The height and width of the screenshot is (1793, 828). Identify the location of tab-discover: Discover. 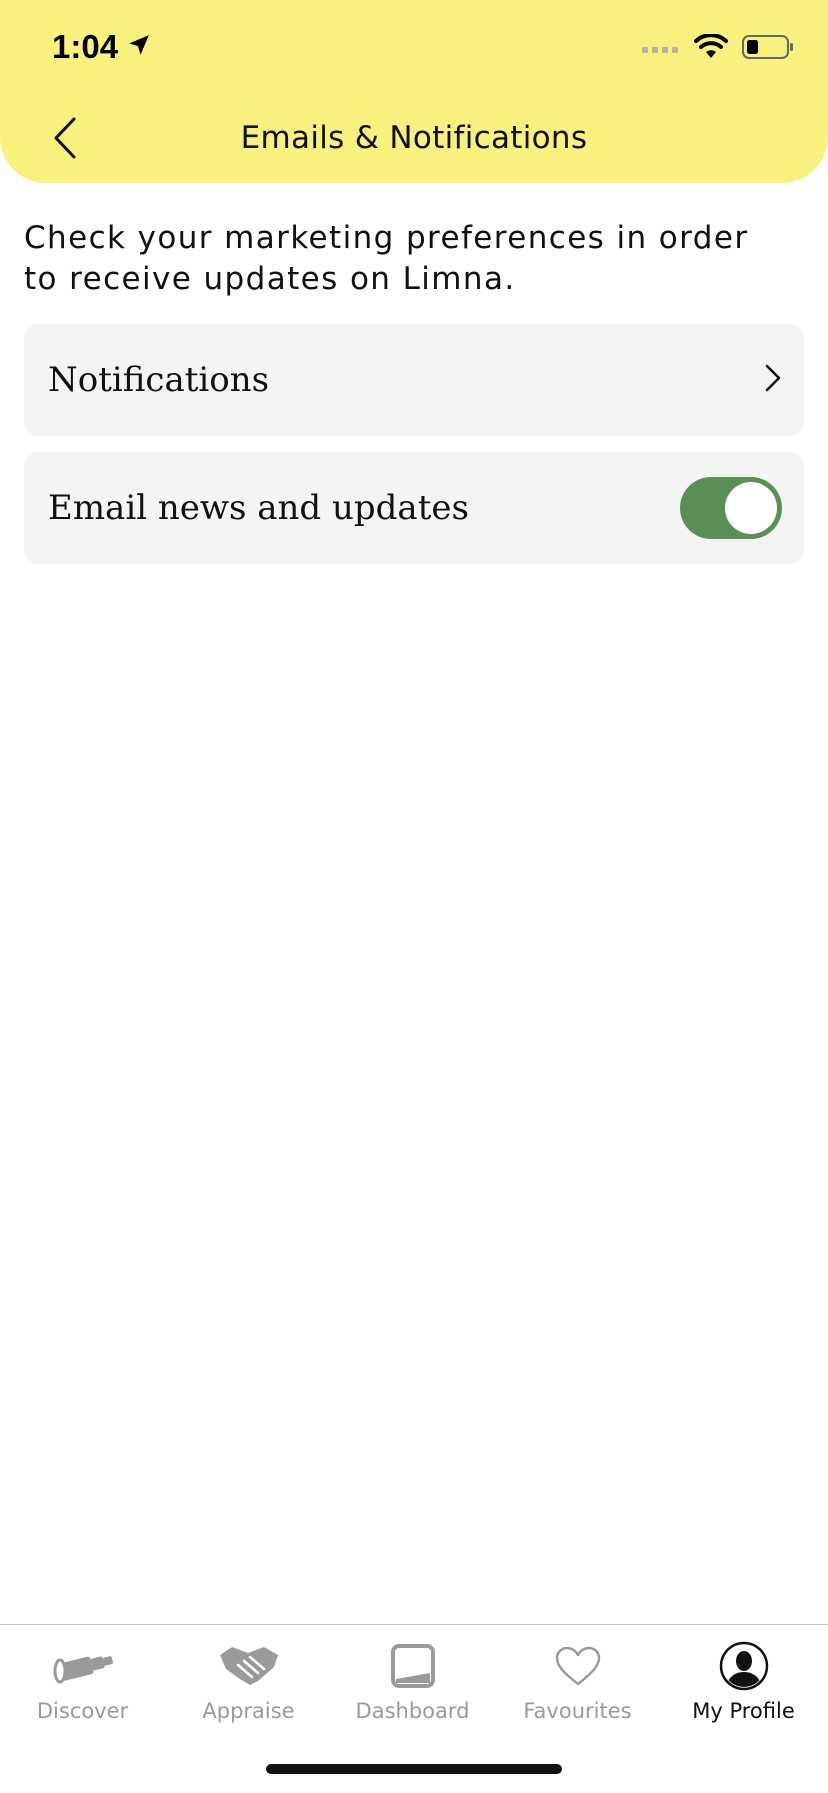
(82, 1685).